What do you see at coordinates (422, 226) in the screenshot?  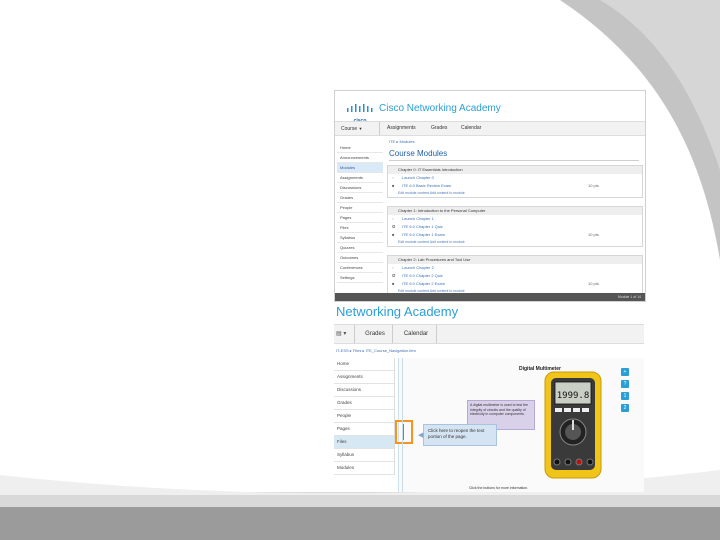 I see `module-item-label: ITE 6.0 Chapter 1 Quiz` at bounding box center [422, 226].